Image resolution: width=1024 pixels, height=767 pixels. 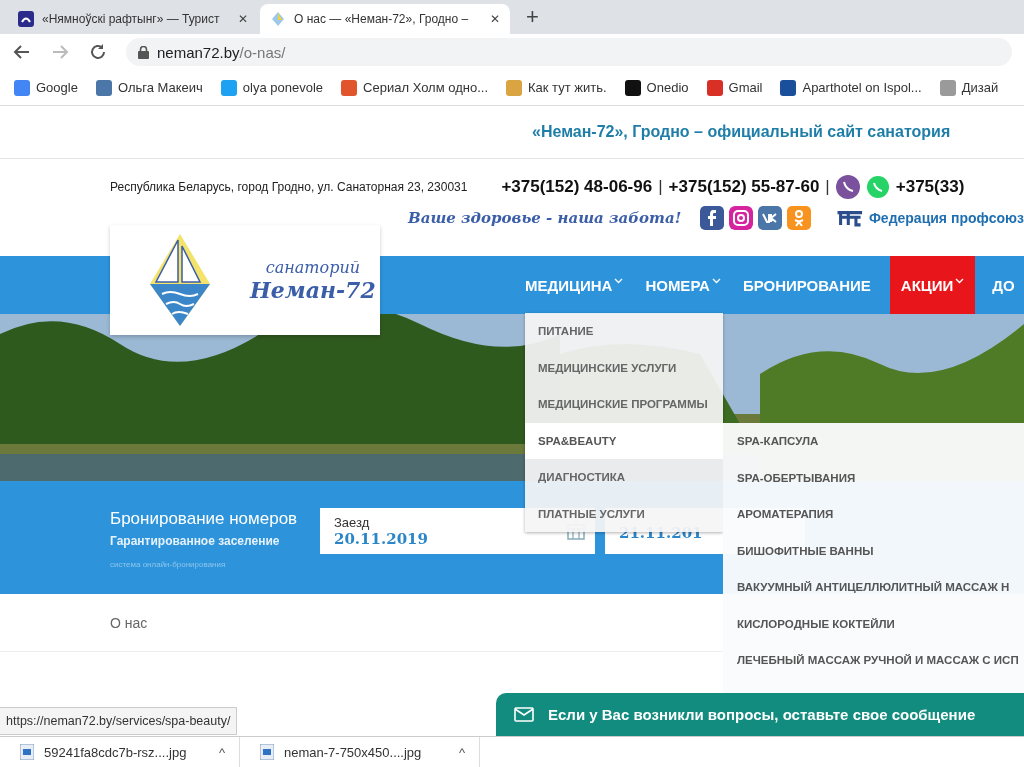 I want to click on menu-item: МЕДИЦИНСКИЕ ПРОГРАММЫ, so click(x=624, y=404).